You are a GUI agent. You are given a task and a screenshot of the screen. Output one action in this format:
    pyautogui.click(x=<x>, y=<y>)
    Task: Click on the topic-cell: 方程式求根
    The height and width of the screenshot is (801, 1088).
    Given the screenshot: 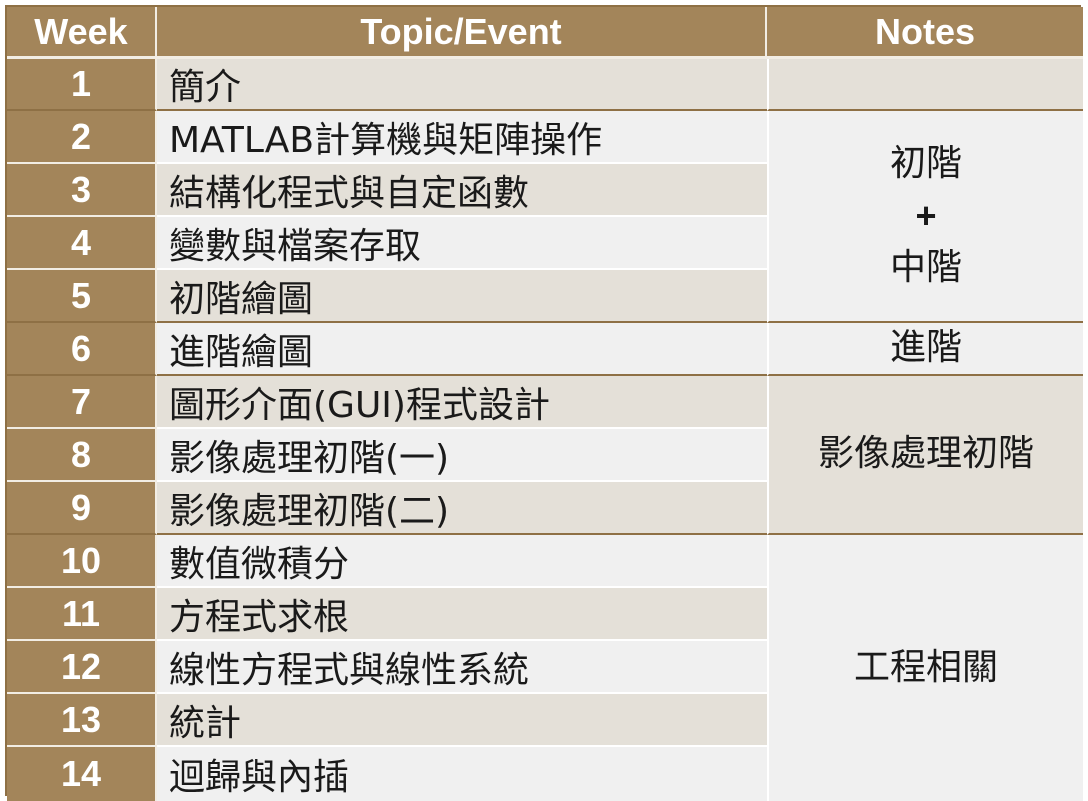 What is the action you would take?
    pyautogui.click(x=462, y=614)
    